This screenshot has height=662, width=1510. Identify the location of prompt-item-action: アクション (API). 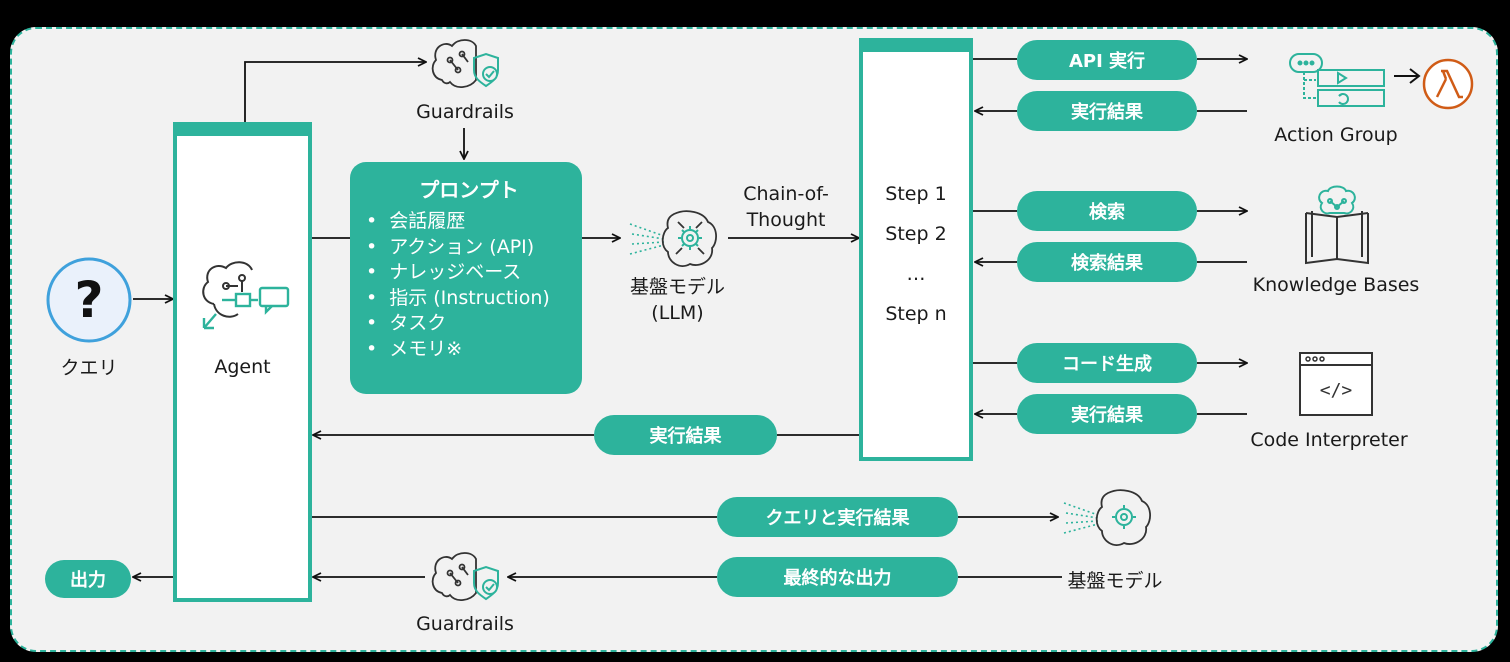
(469, 248).